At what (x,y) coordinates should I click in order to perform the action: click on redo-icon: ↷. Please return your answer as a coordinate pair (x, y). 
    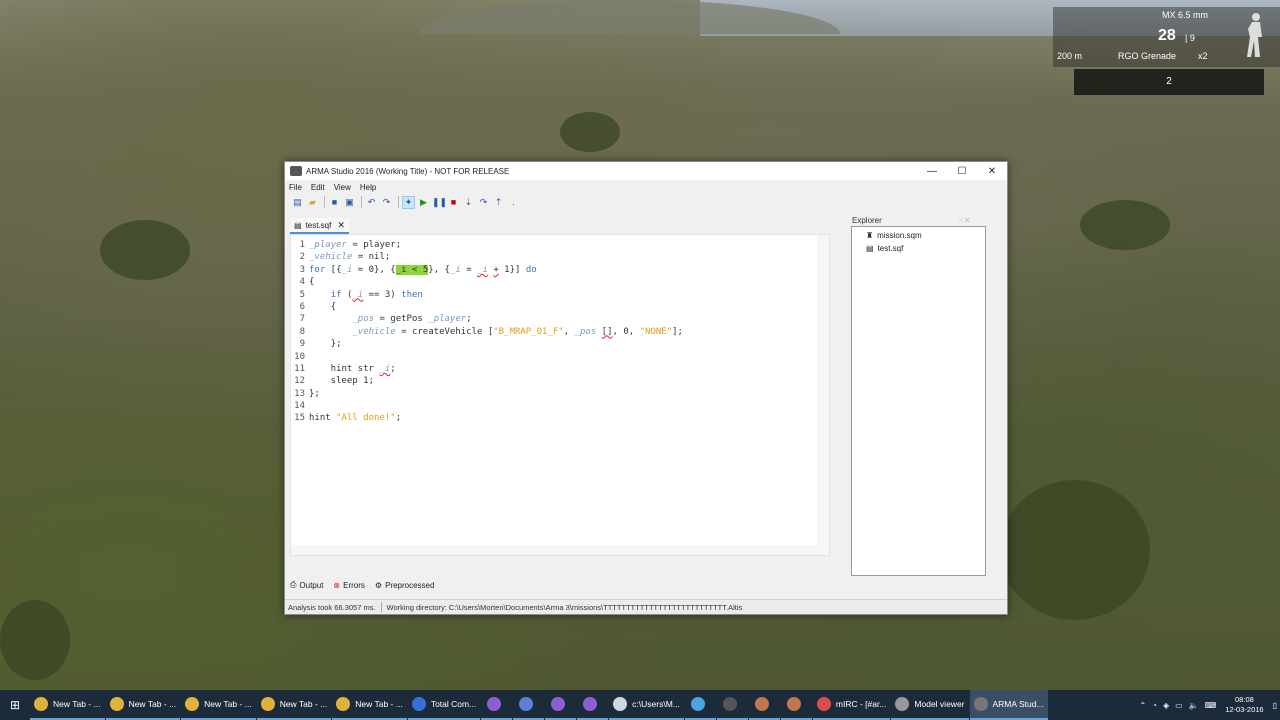
    Looking at the image, I should click on (386, 202).